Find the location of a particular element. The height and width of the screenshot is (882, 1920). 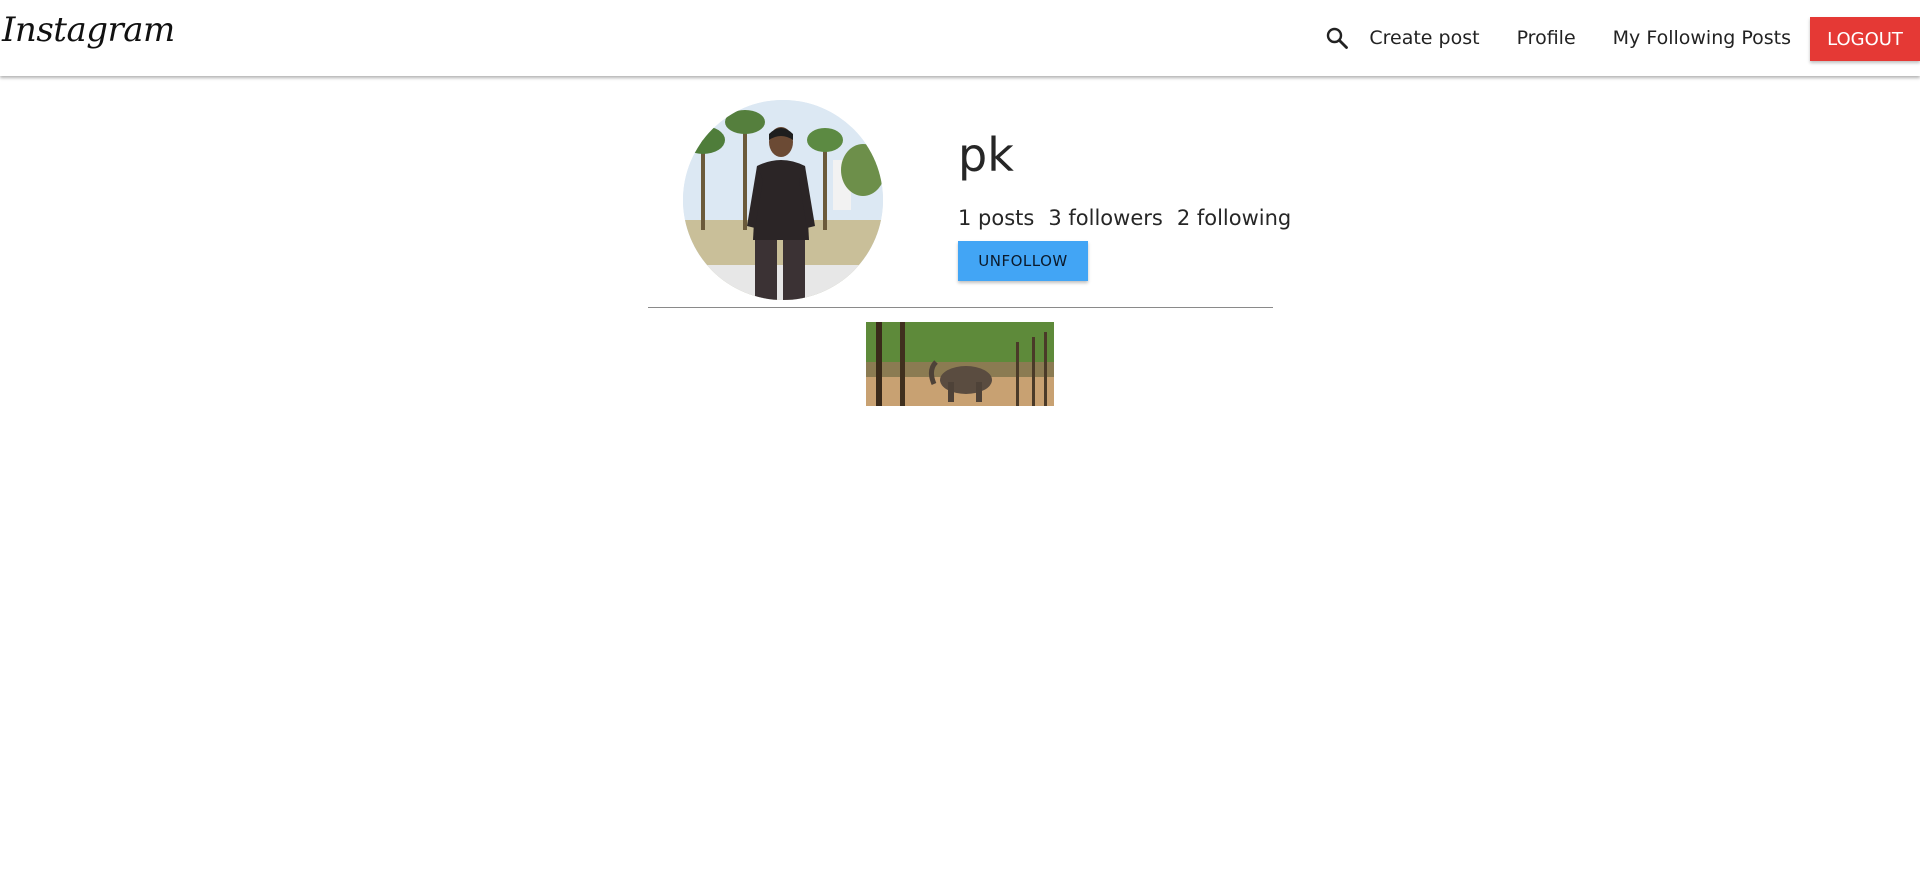

post-image is located at coordinates (960, 364).